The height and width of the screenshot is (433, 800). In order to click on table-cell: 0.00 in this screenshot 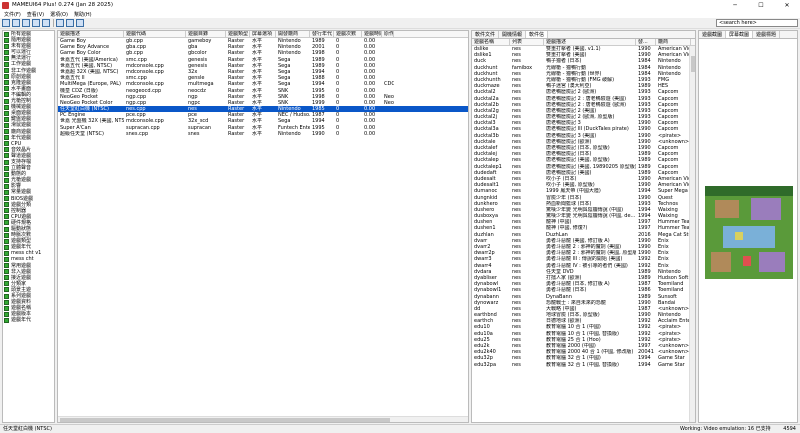, I will do `click(370, 133)`.